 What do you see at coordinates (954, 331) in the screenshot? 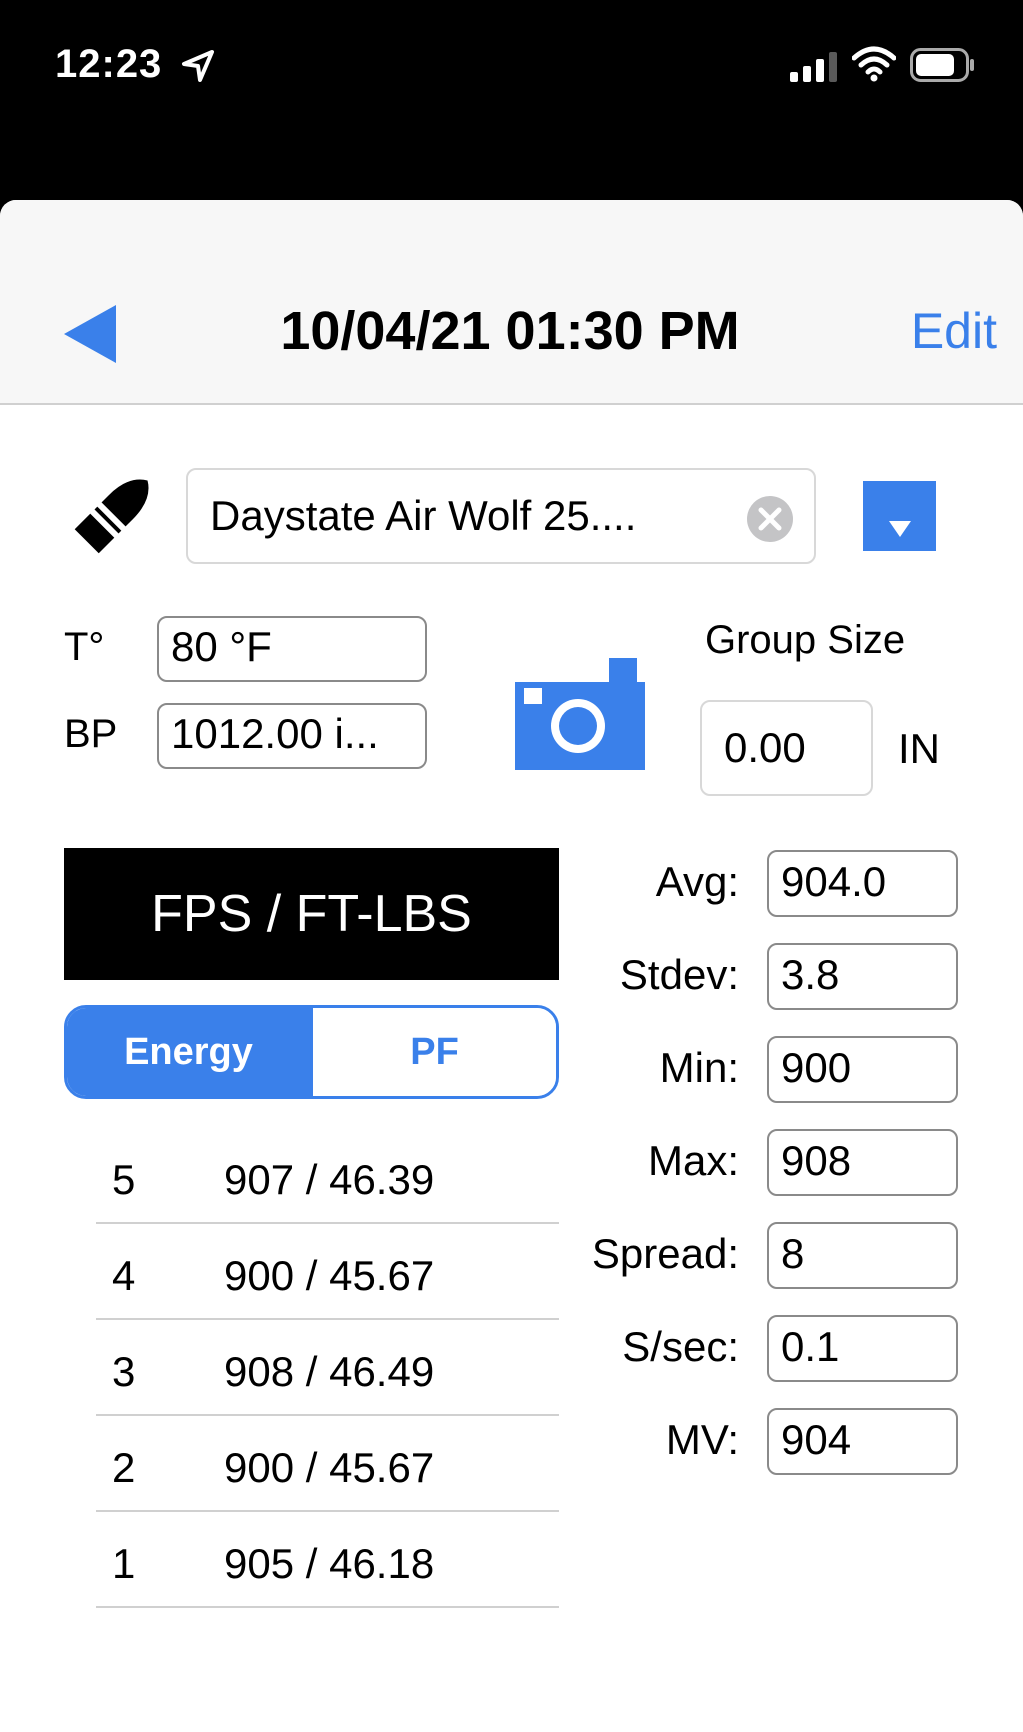
I see `edit-button: Edit` at bounding box center [954, 331].